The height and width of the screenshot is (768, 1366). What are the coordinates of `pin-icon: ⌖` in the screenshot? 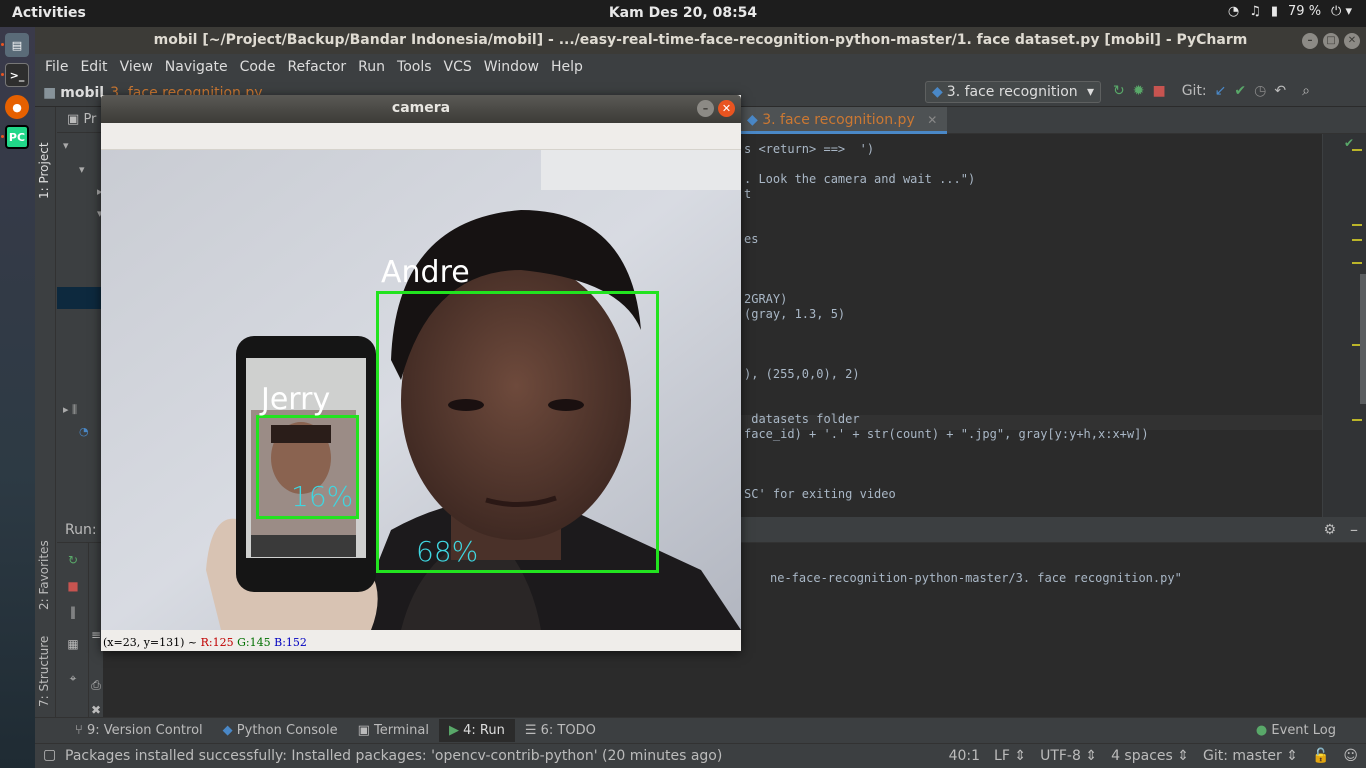 It's located at (73, 678).